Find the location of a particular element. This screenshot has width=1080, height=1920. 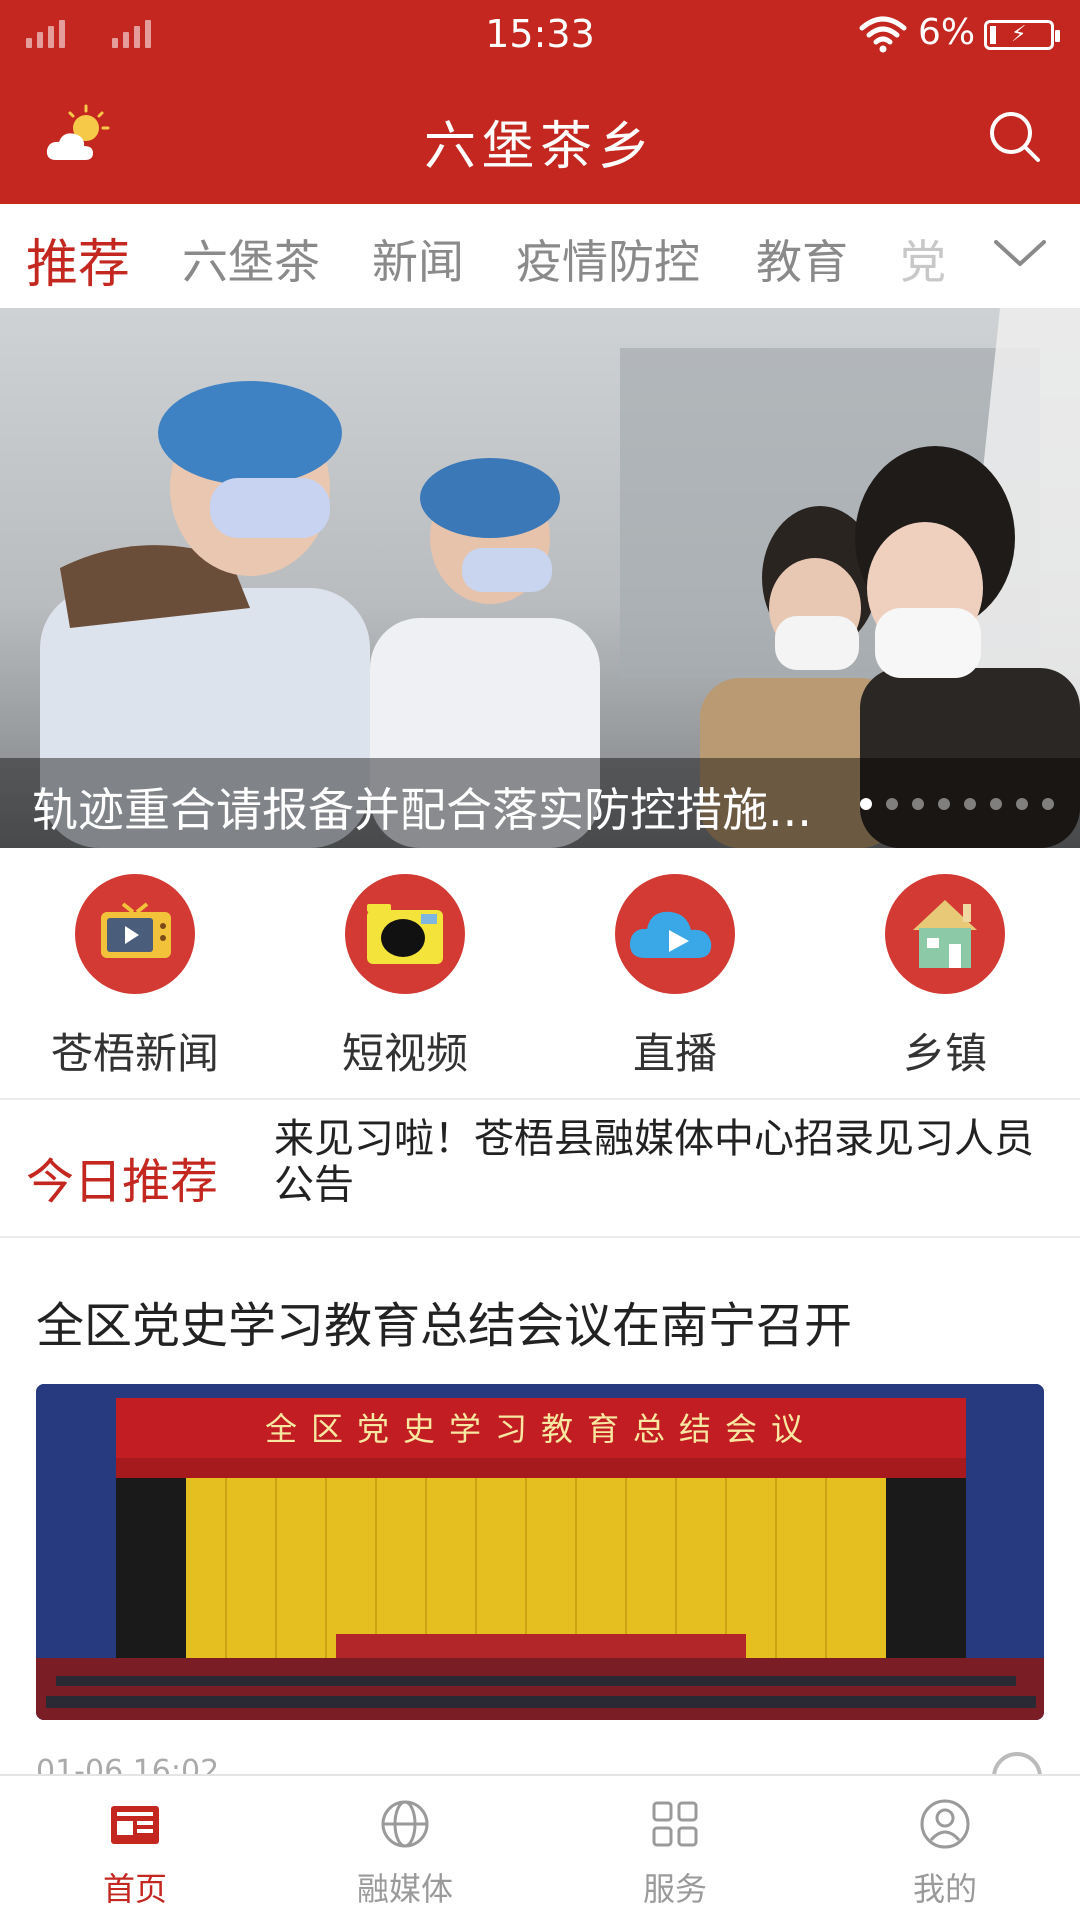

tab-liubao-tea: 六堡茶 is located at coordinates (251, 259).